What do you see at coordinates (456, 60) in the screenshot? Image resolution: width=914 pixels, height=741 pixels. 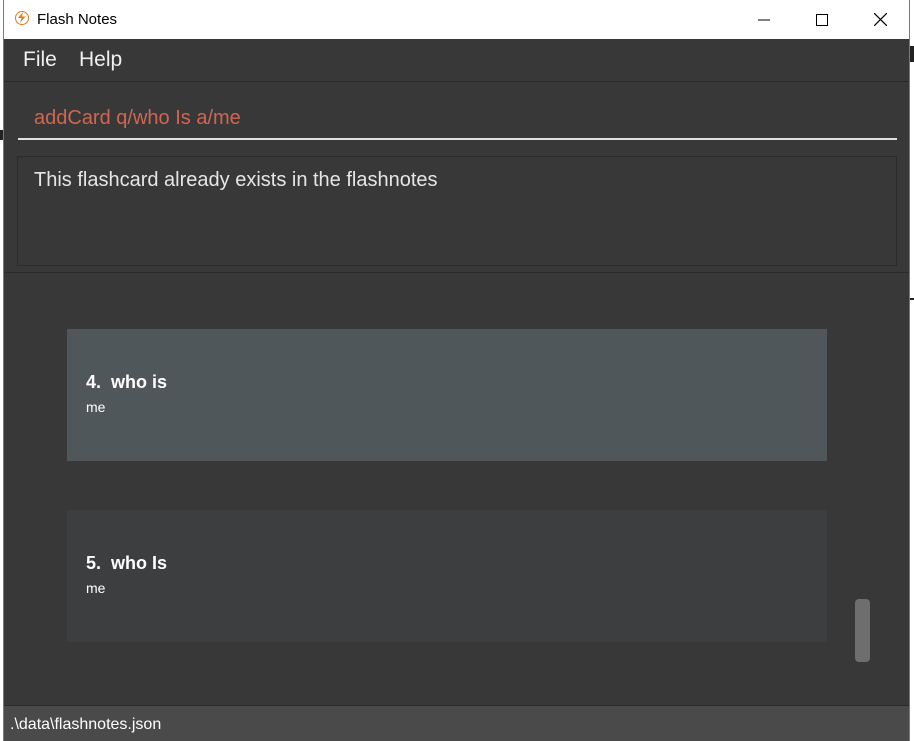 I see `menu-bar: File Help` at bounding box center [456, 60].